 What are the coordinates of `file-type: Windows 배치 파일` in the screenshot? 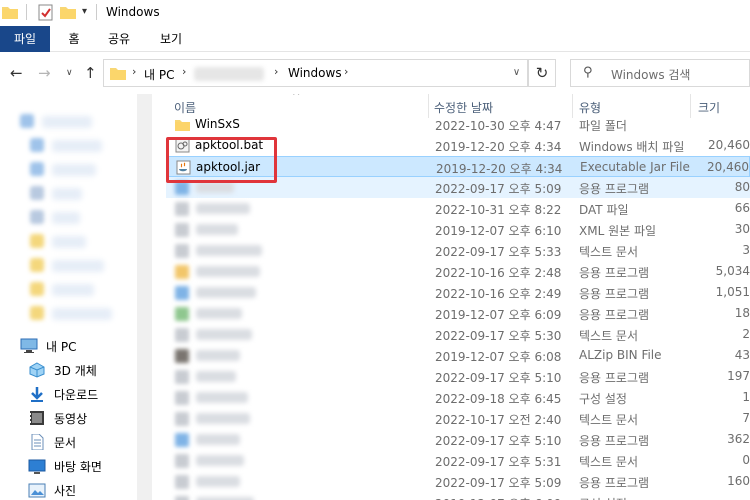 It's located at (632, 147).